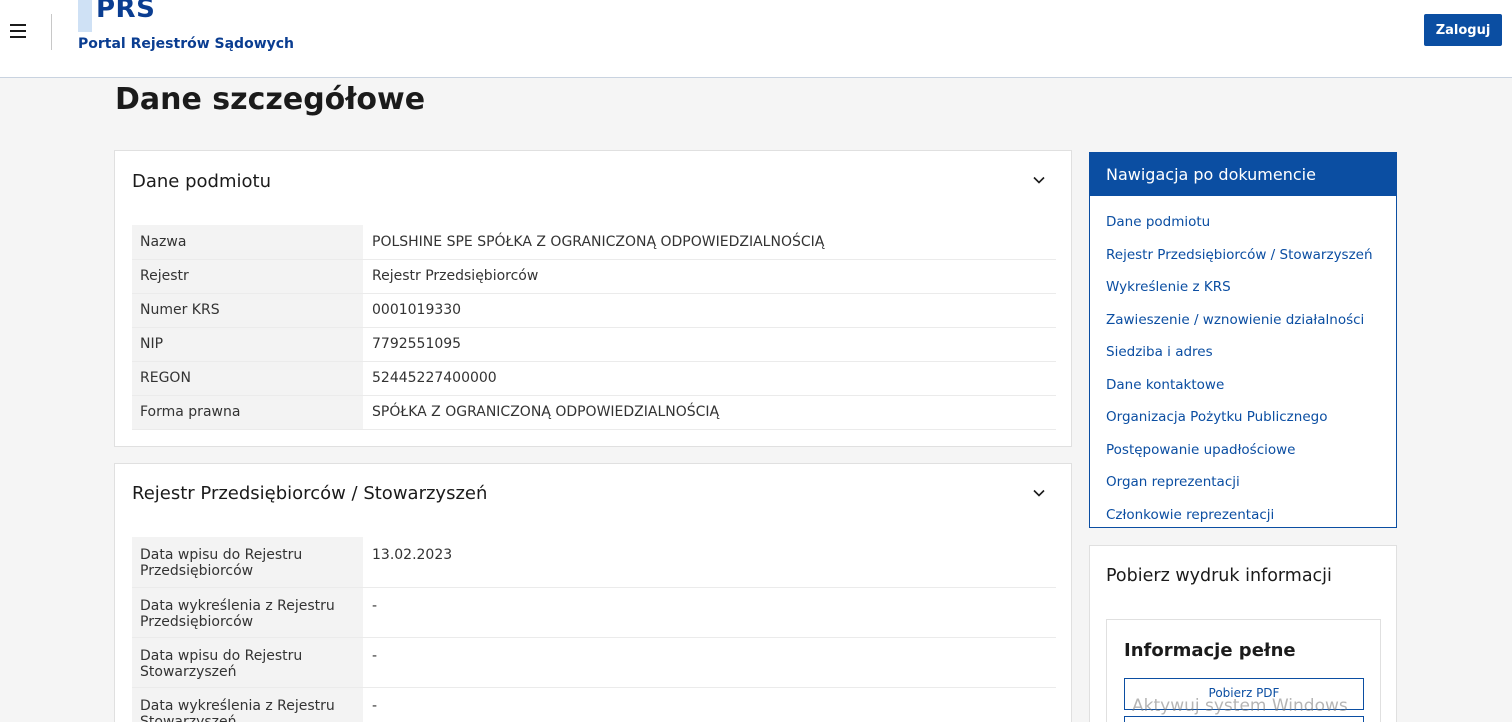  I want to click on nav-link-register: Rejestr Przedsiębiorców / Stowarzyszeń, so click(1243, 255).